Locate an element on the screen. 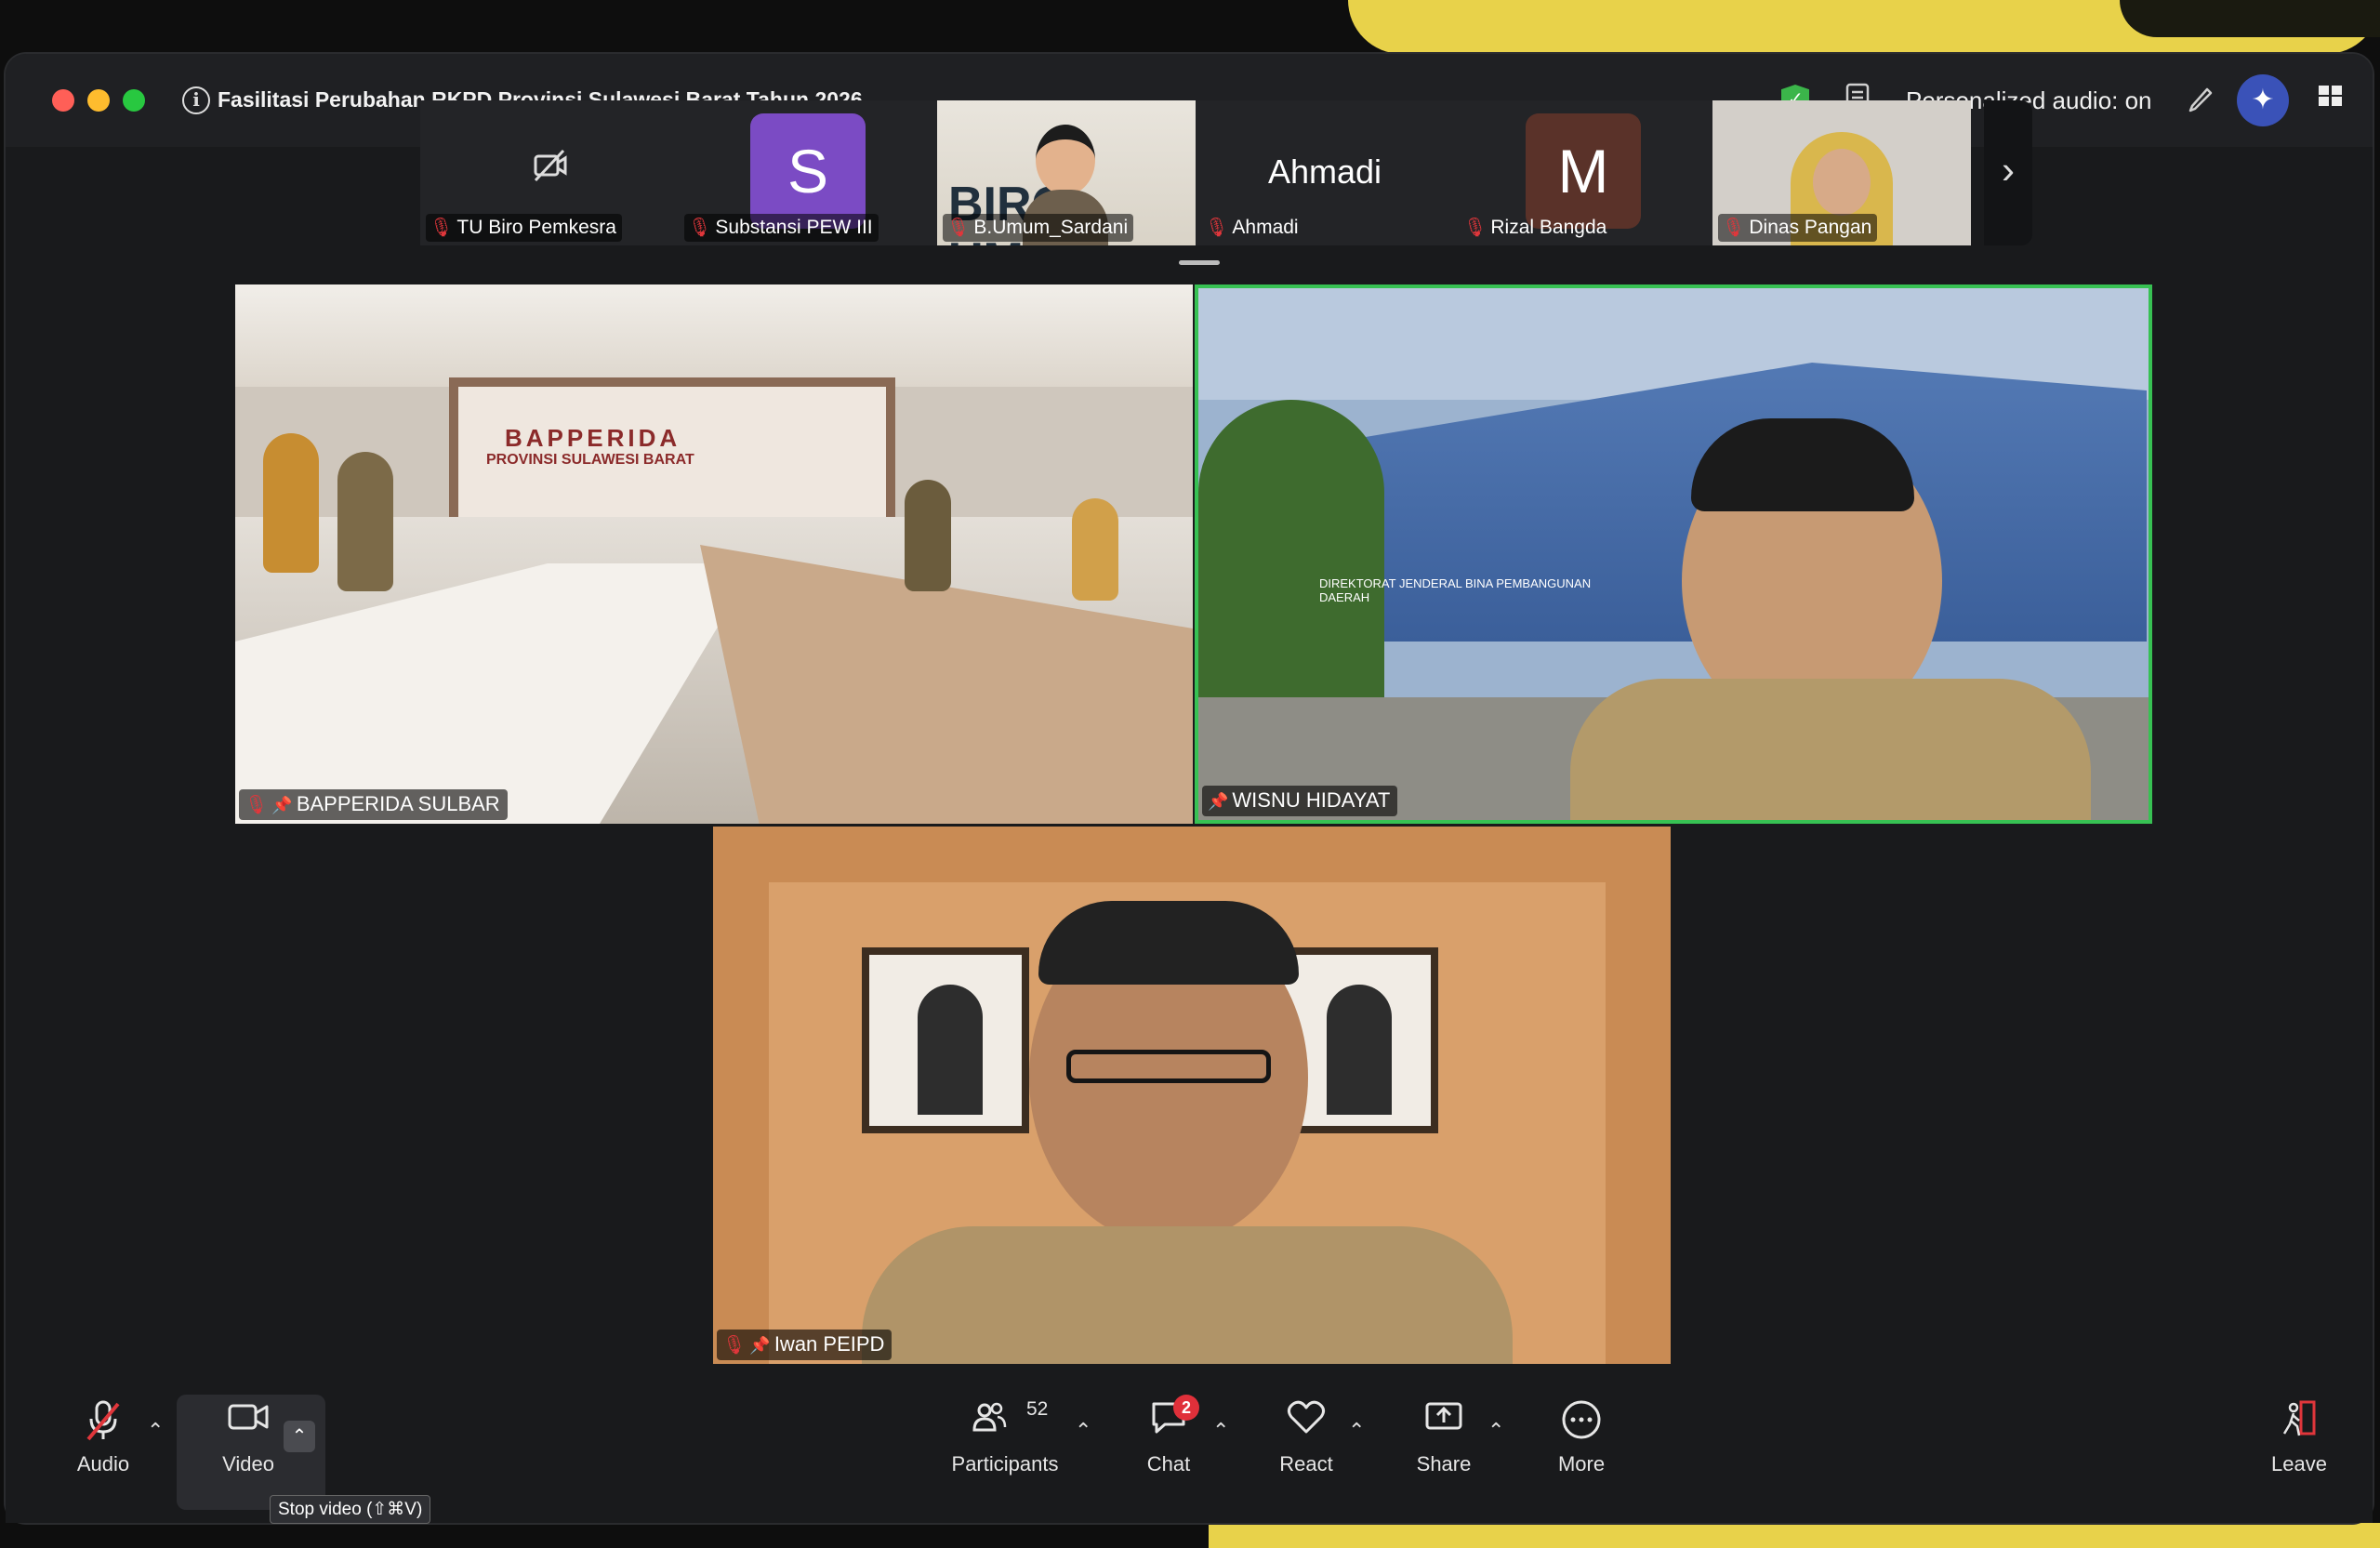 This screenshot has width=2380, height=1548. participant-name-label: 🎙 Rizal Bangda is located at coordinates (1535, 227).